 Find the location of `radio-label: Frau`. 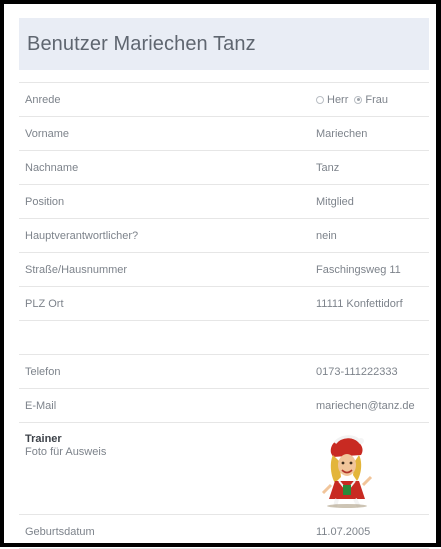

radio-label: Frau is located at coordinates (377, 99).